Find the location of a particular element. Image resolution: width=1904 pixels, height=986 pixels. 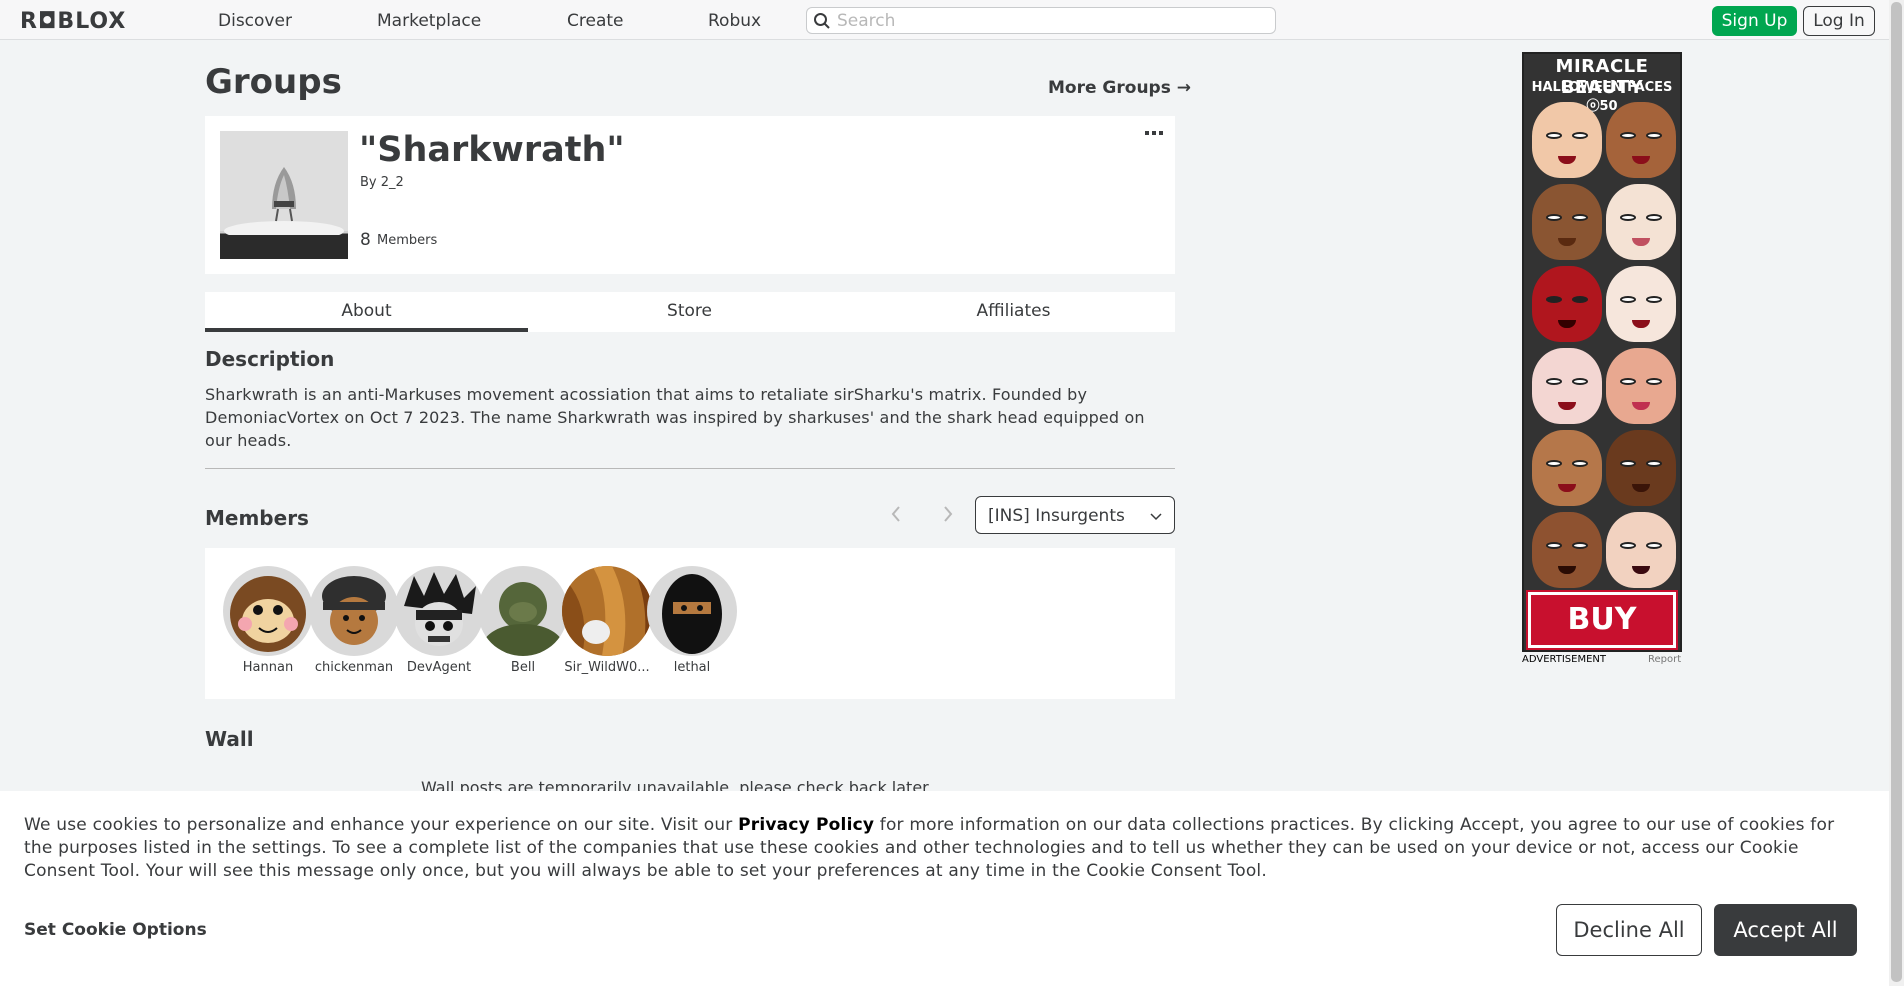

set-cookie-options-link: Set Cookie Options is located at coordinates (115, 930).